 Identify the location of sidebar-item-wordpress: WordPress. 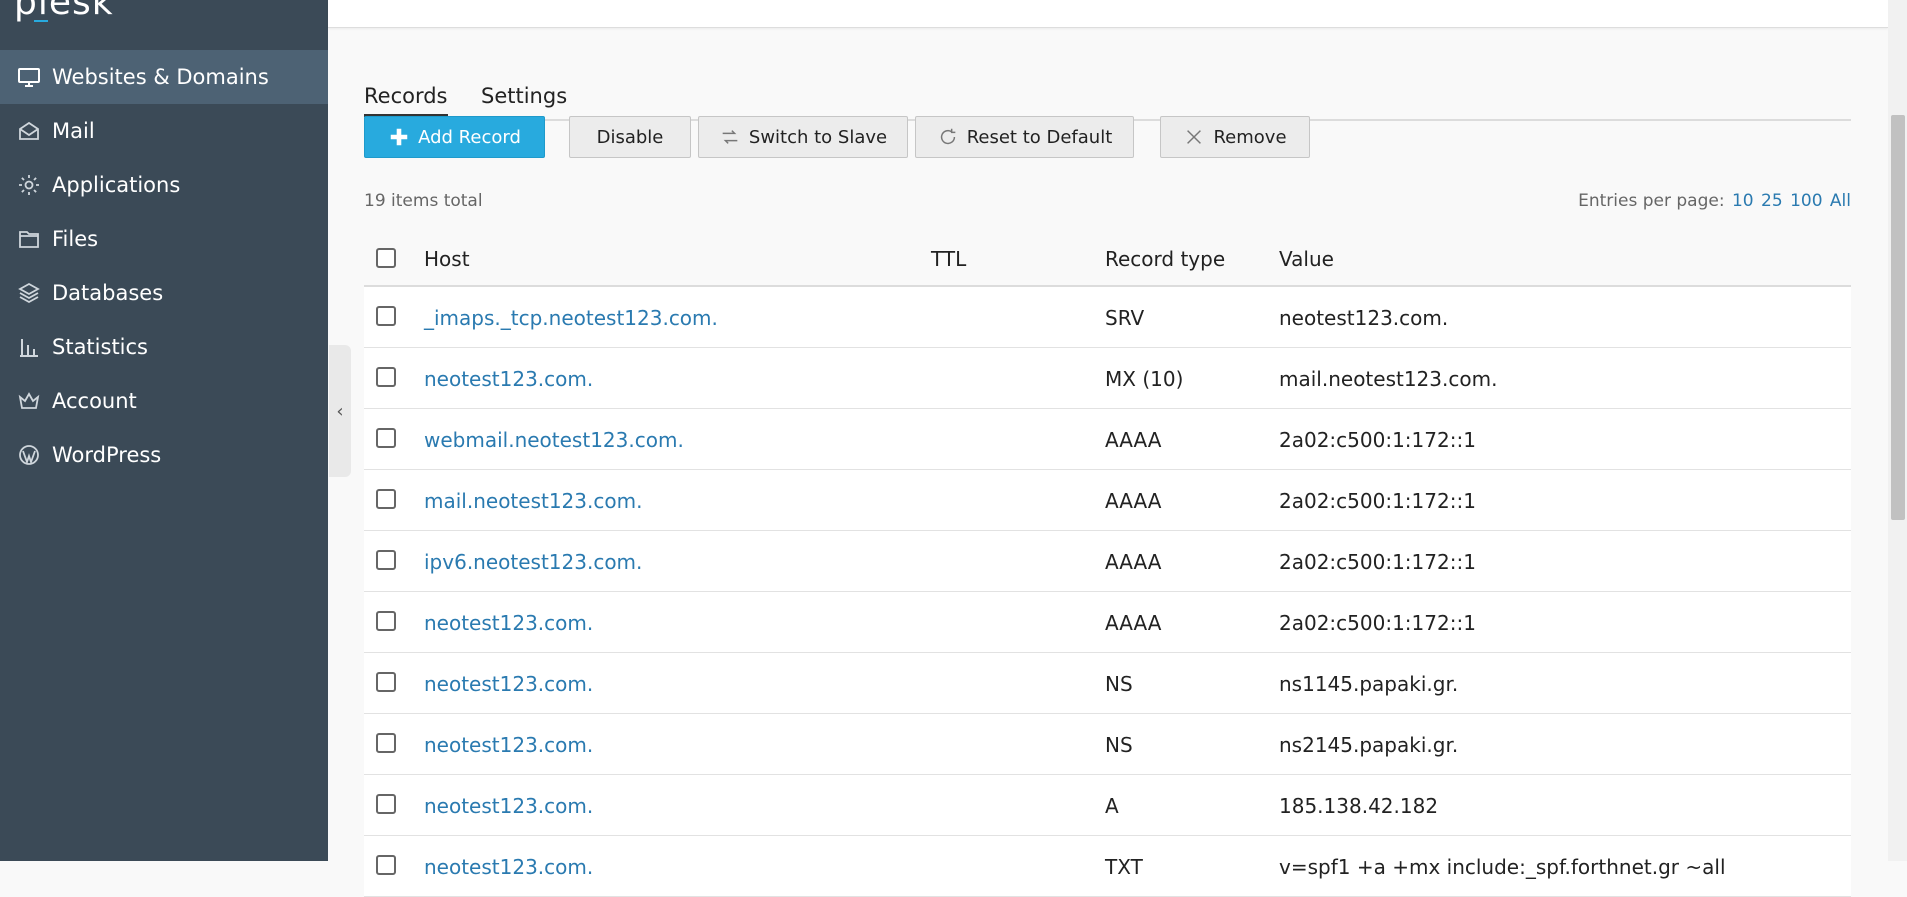
(164, 455).